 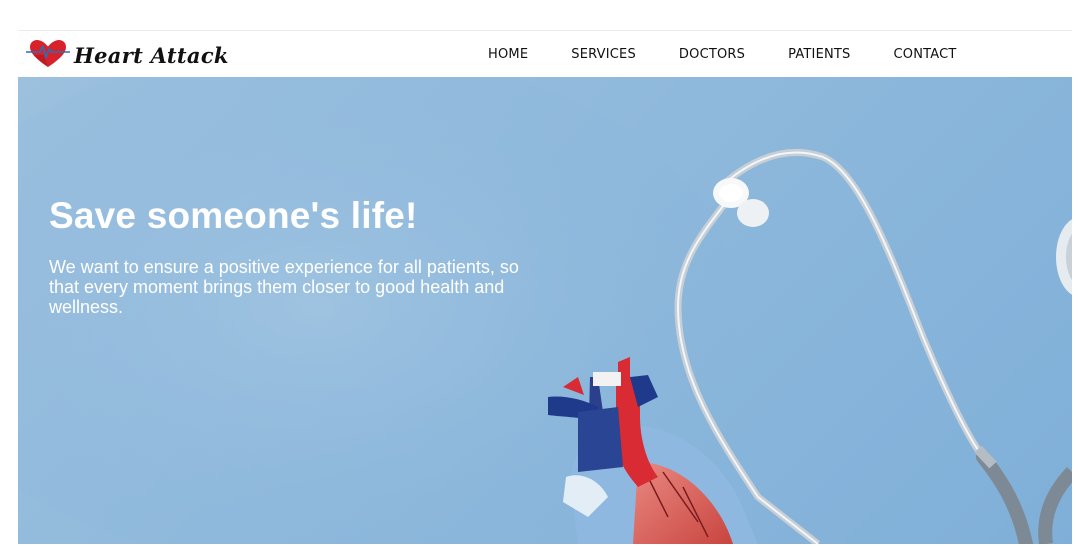 What do you see at coordinates (508, 54) in the screenshot?
I see `nav-home: HOME` at bounding box center [508, 54].